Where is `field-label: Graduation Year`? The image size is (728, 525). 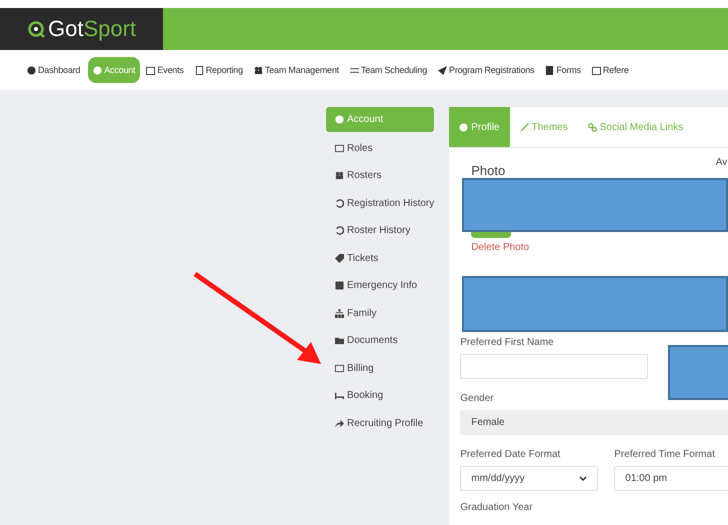 field-label: Graduation Year is located at coordinates (497, 507).